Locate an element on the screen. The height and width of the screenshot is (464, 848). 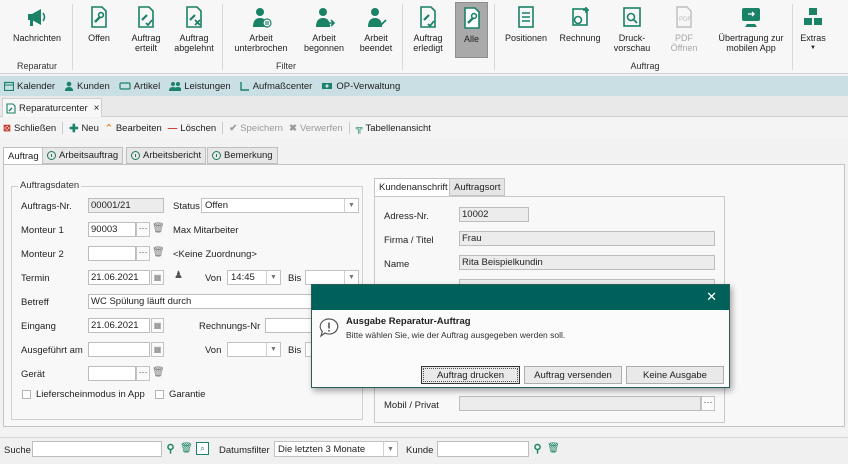
filter-arbeit-unterbrochen-button: Arbeit unterbrochen is located at coordinates (261, 32).